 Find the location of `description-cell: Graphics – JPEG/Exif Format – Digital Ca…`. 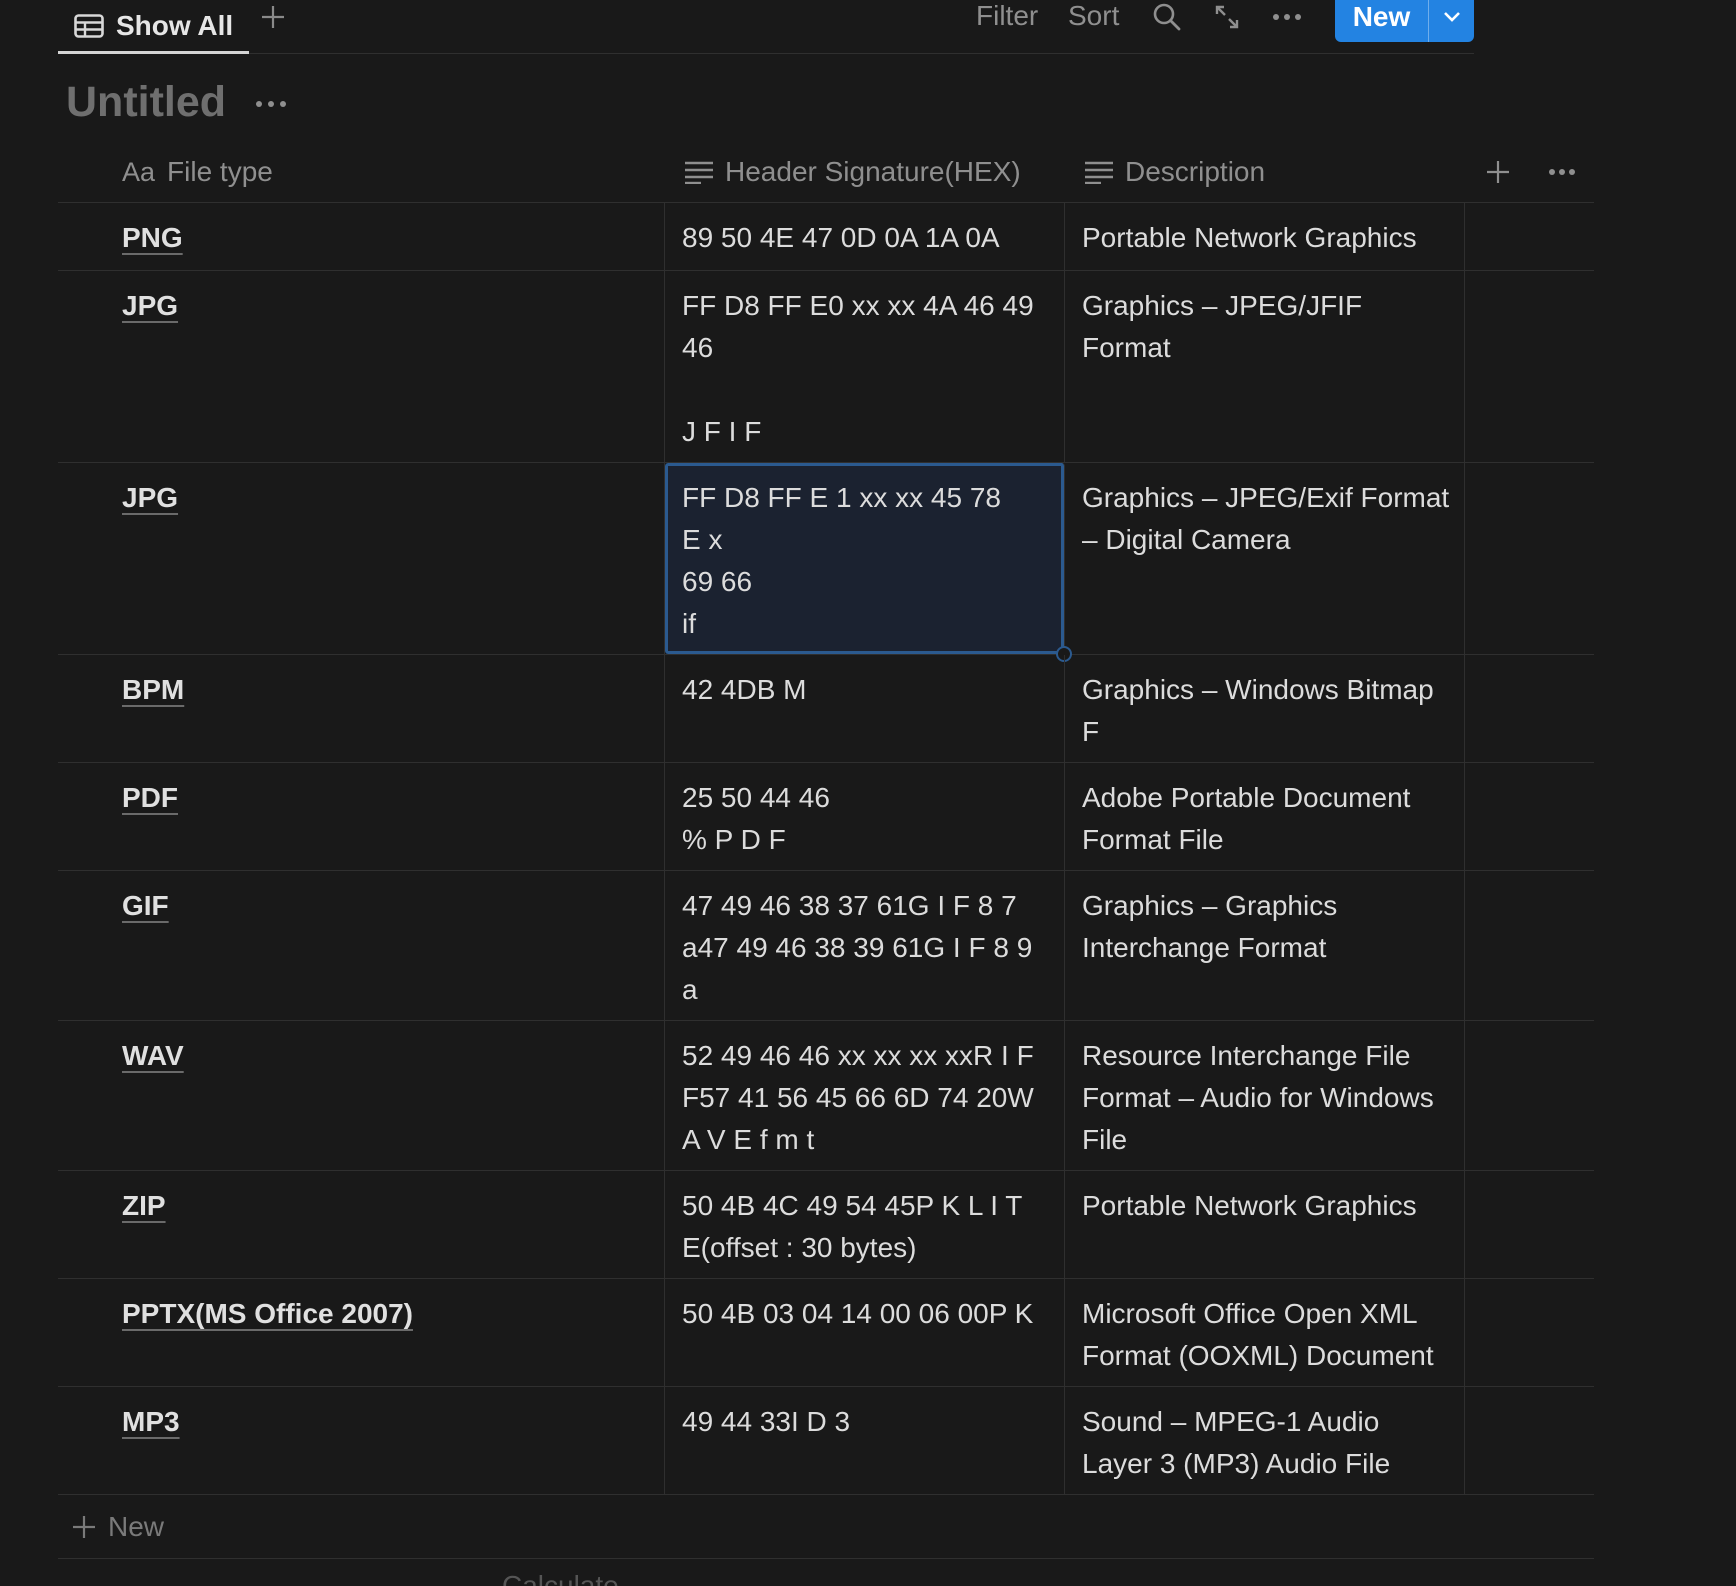

description-cell: Graphics – JPEG/Exif Format – Digital Ca… is located at coordinates (1265, 558).